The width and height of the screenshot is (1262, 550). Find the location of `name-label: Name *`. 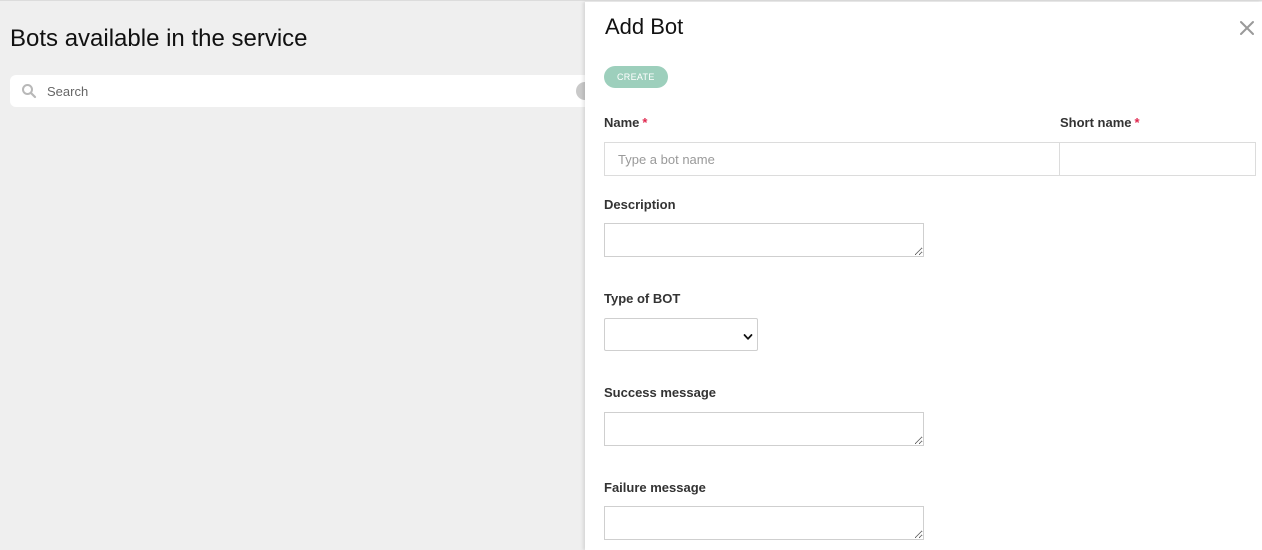

name-label: Name * is located at coordinates (625, 122).